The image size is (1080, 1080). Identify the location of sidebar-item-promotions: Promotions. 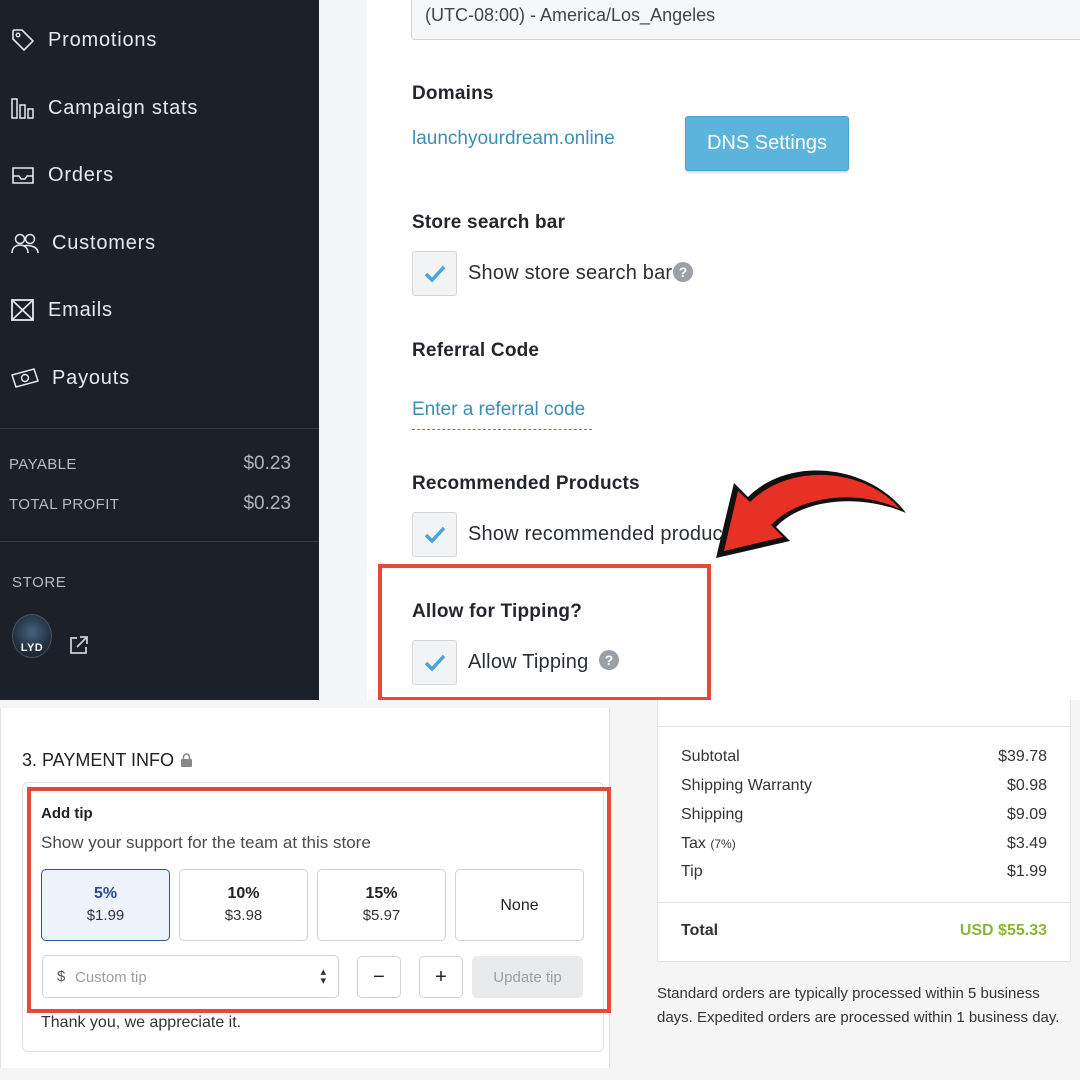
(83, 40).